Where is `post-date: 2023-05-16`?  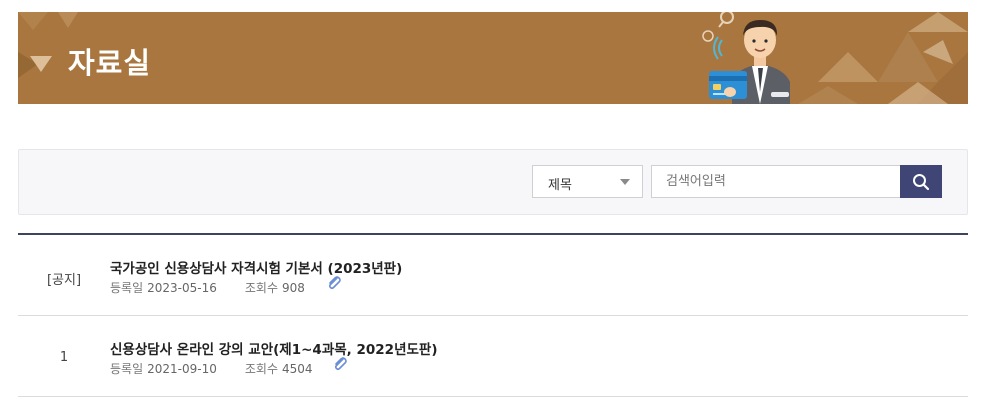
post-date: 2023-05-16 is located at coordinates (182, 288).